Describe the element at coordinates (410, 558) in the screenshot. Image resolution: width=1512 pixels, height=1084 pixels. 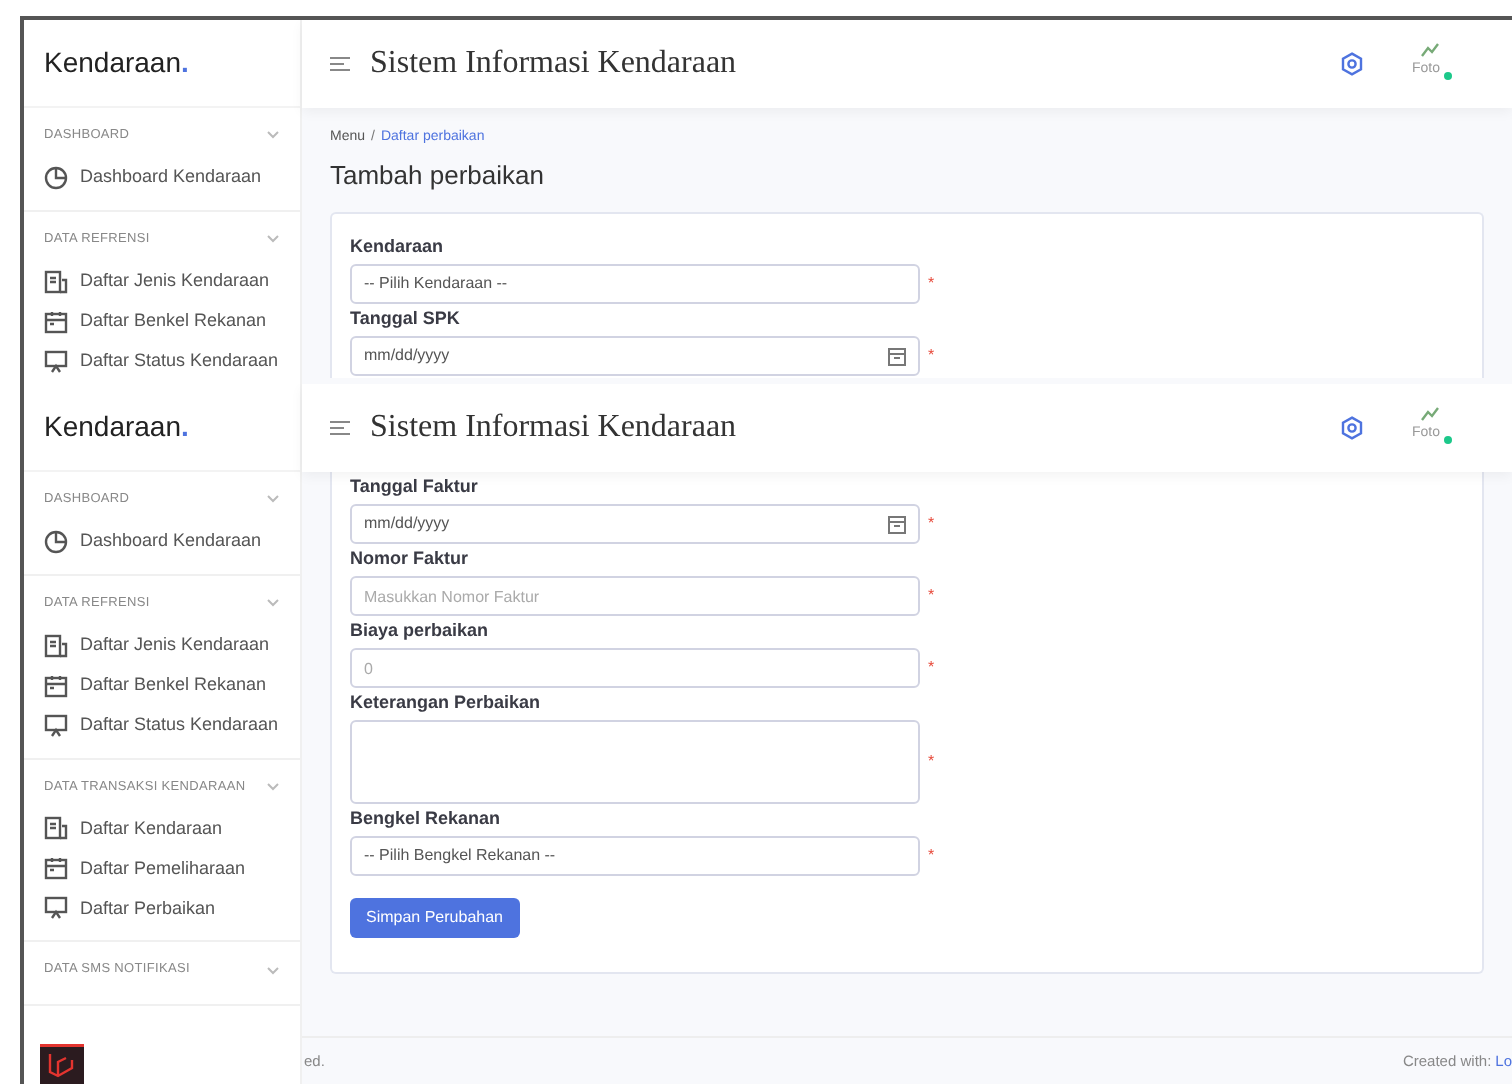
I see `field-label: Nomor Faktur` at that location.